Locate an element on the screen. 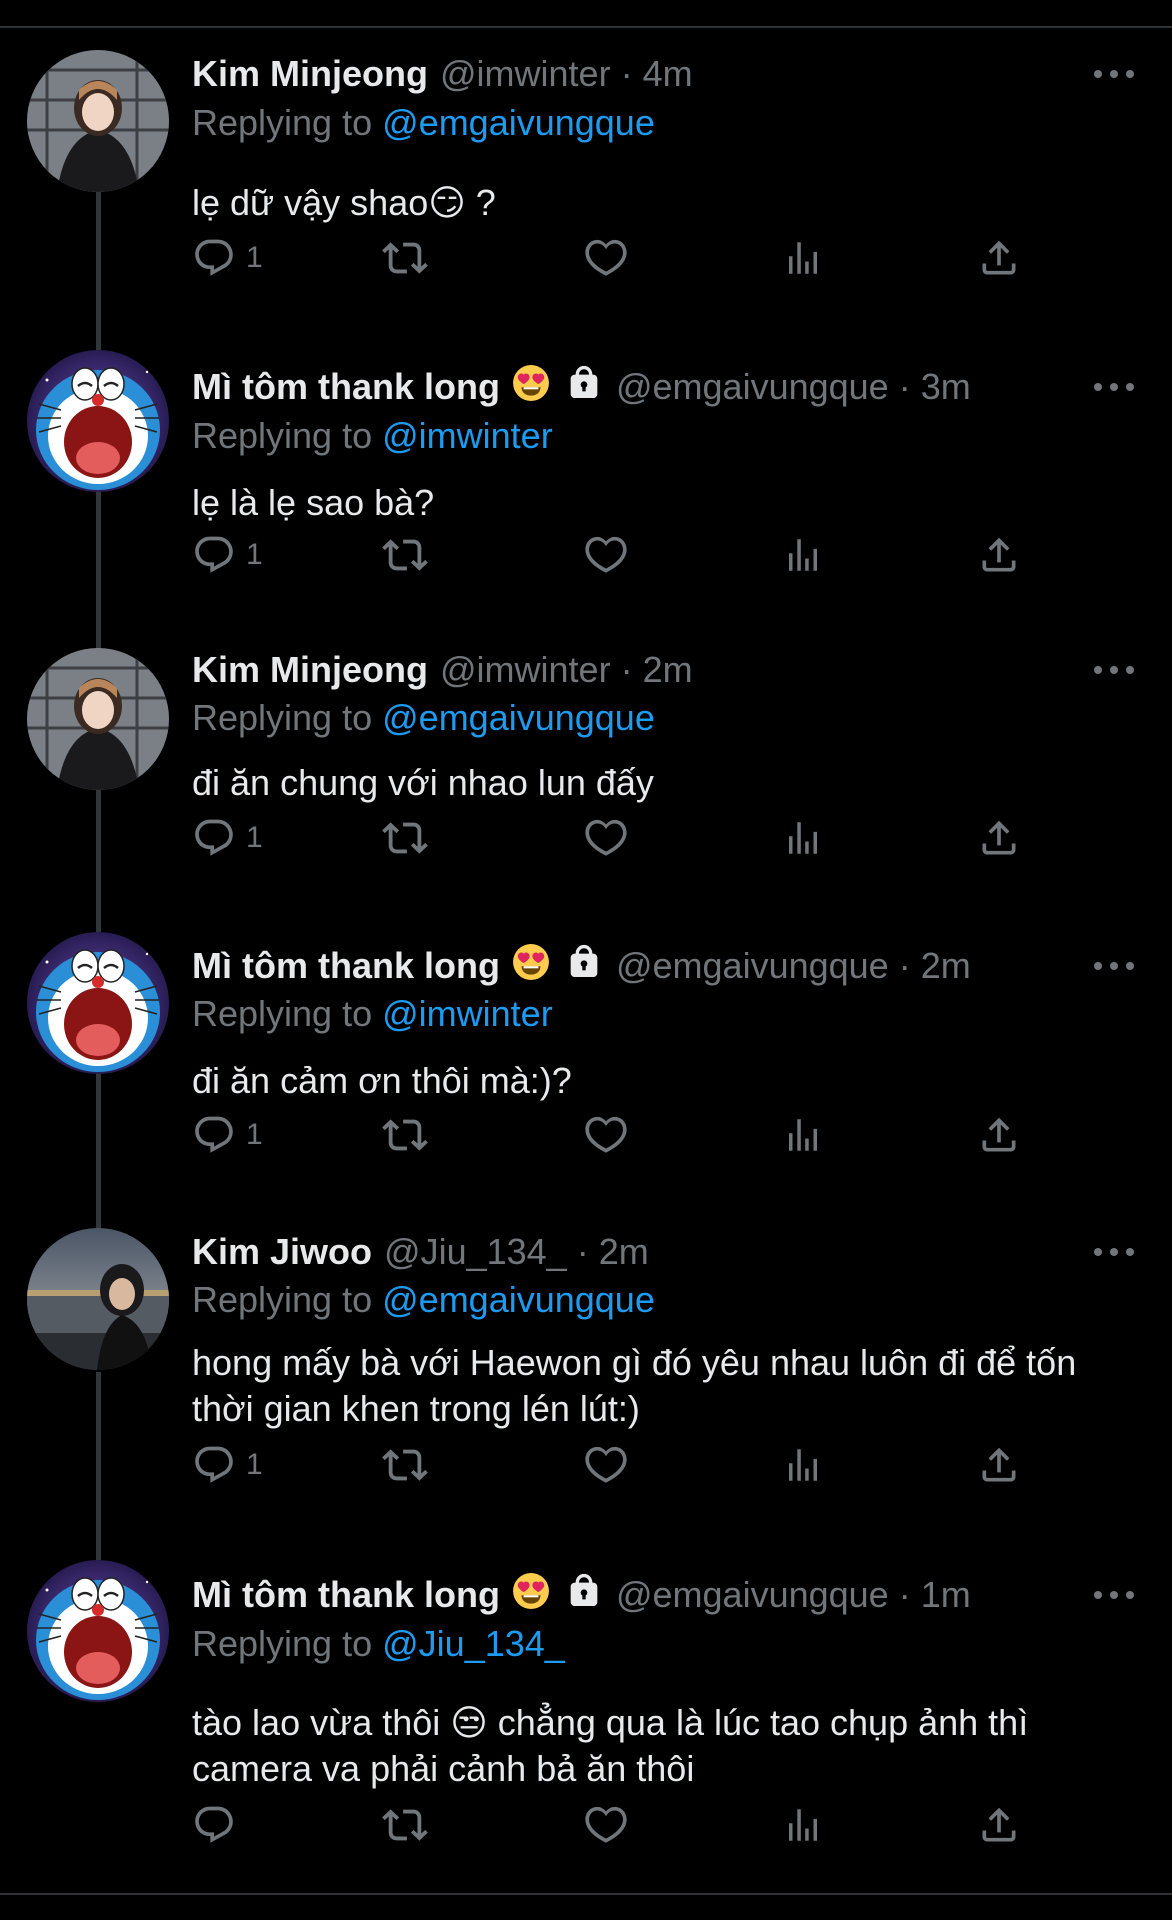  reply-button is located at coordinates (219, 1825).